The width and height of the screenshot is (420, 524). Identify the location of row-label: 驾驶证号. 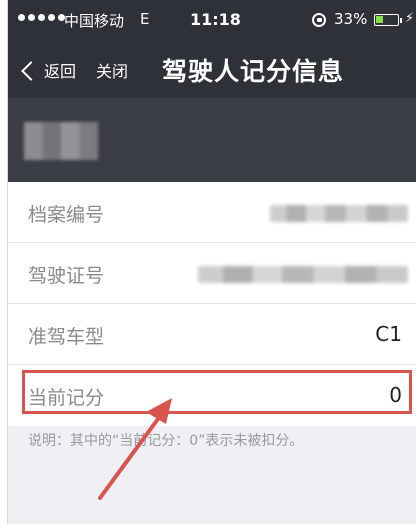
(66, 276).